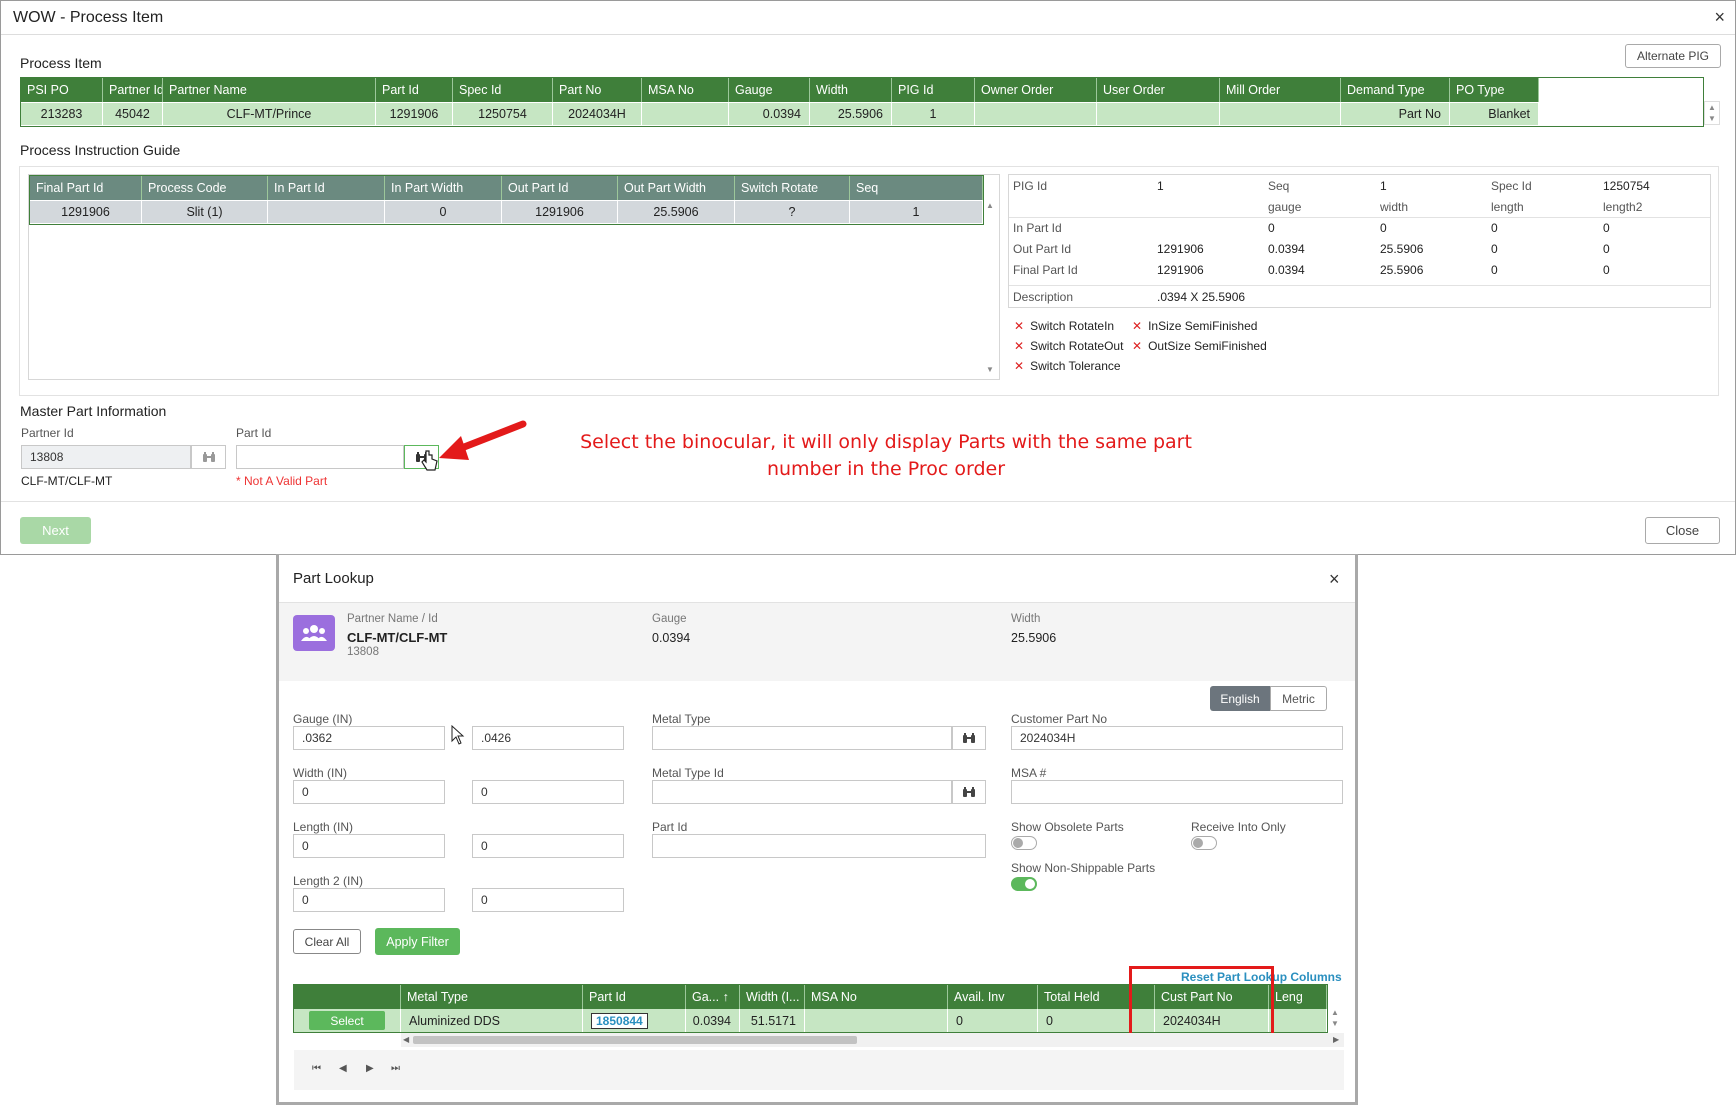 The height and width of the screenshot is (1105, 1736). What do you see at coordinates (676, 212) in the screenshot?
I see `grid-cell: 25.5906` at bounding box center [676, 212].